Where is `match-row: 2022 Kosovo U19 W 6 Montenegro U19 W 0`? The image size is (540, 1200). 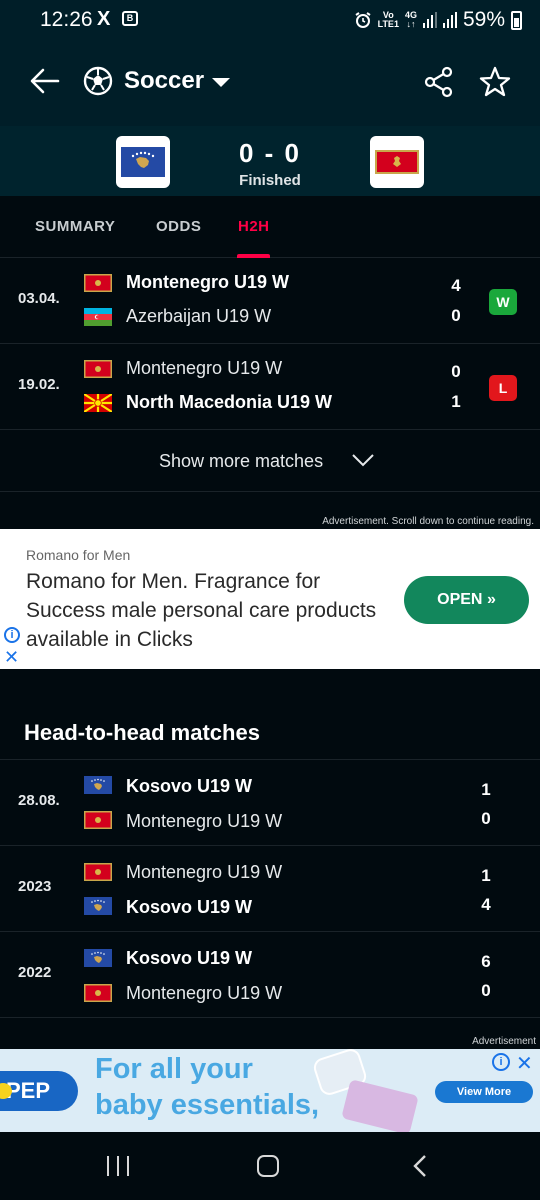
match-row: 2022 Kosovo U19 W 6 Montenegro U19 W 0 is located at coordinates (270, 975).